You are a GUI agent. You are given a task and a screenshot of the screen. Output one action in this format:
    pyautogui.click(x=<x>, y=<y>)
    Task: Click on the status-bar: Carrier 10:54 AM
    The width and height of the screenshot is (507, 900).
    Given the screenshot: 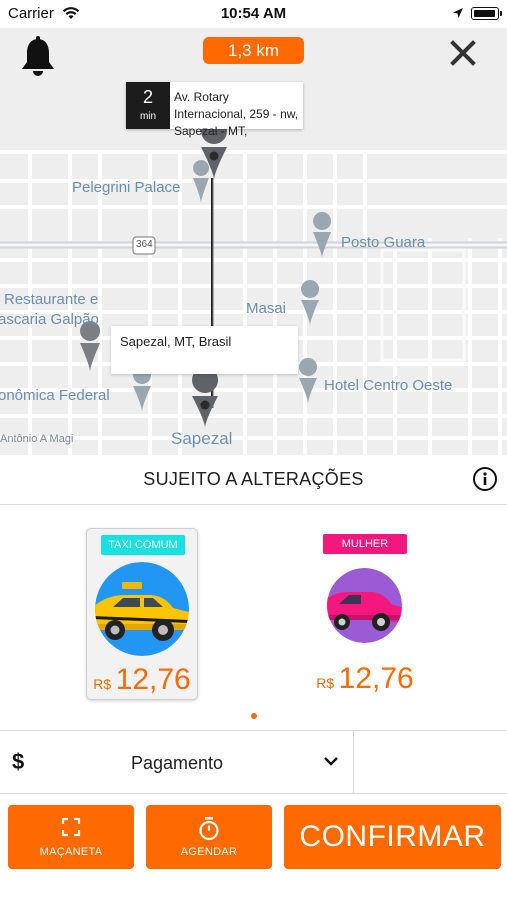 What is the action you would take?
    pyautogui.click(x=253, y=14)
    